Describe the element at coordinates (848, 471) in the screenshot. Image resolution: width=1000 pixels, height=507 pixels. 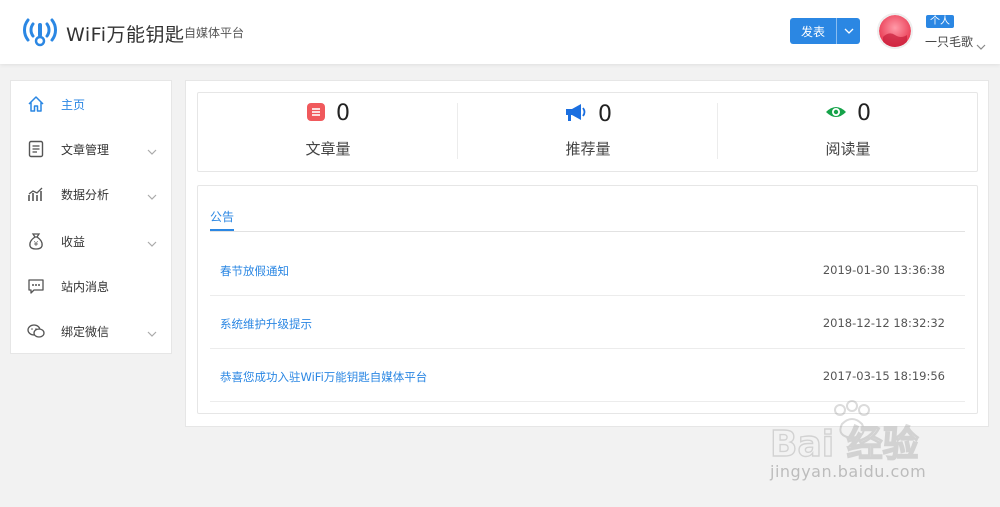
I see `watermark-url: jingyan.baidu.com` at that location.